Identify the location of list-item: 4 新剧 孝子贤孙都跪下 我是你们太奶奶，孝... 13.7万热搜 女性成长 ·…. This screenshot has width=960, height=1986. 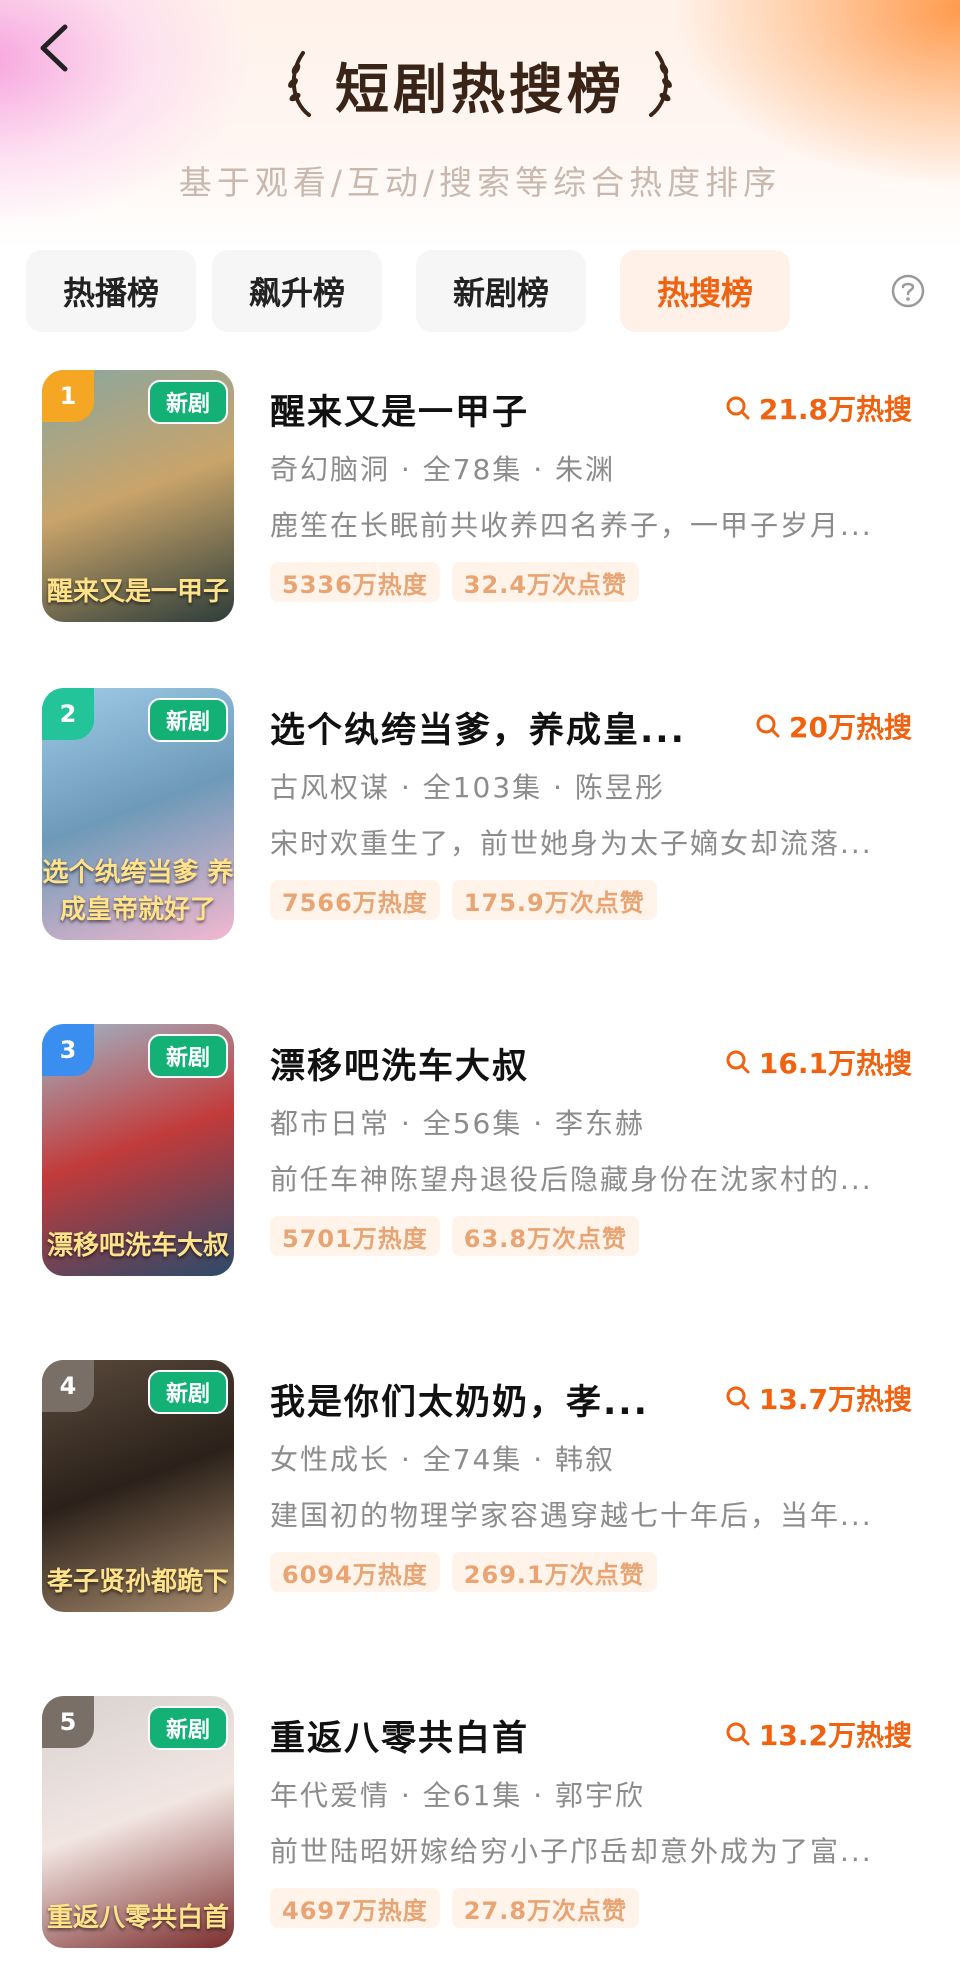
(480, 1490).